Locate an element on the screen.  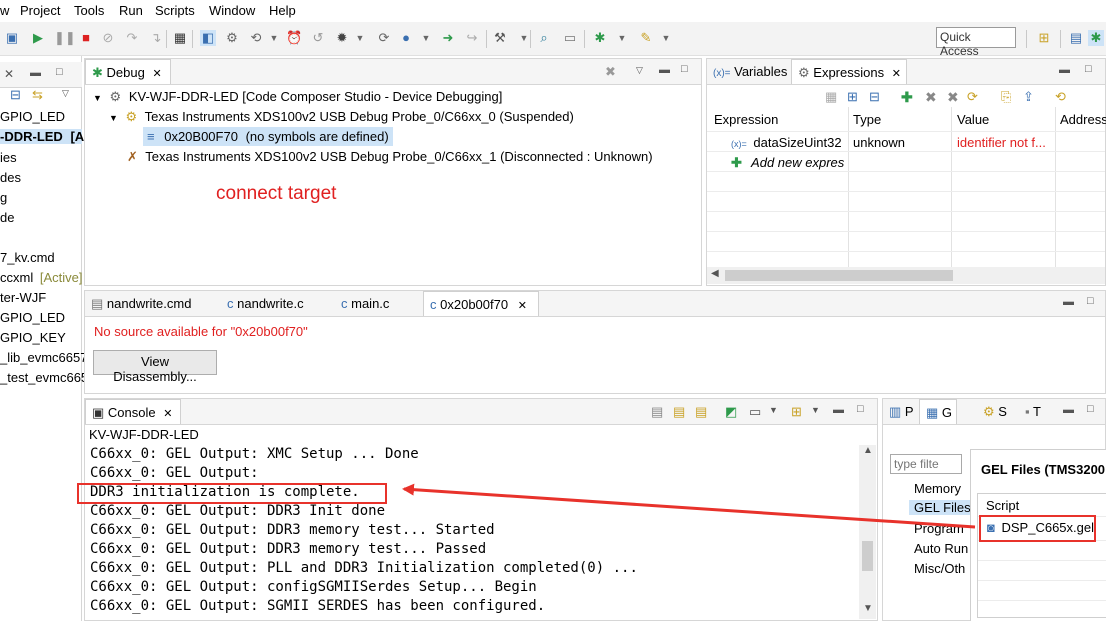
arrow-line is located at coordinates (689, 506).